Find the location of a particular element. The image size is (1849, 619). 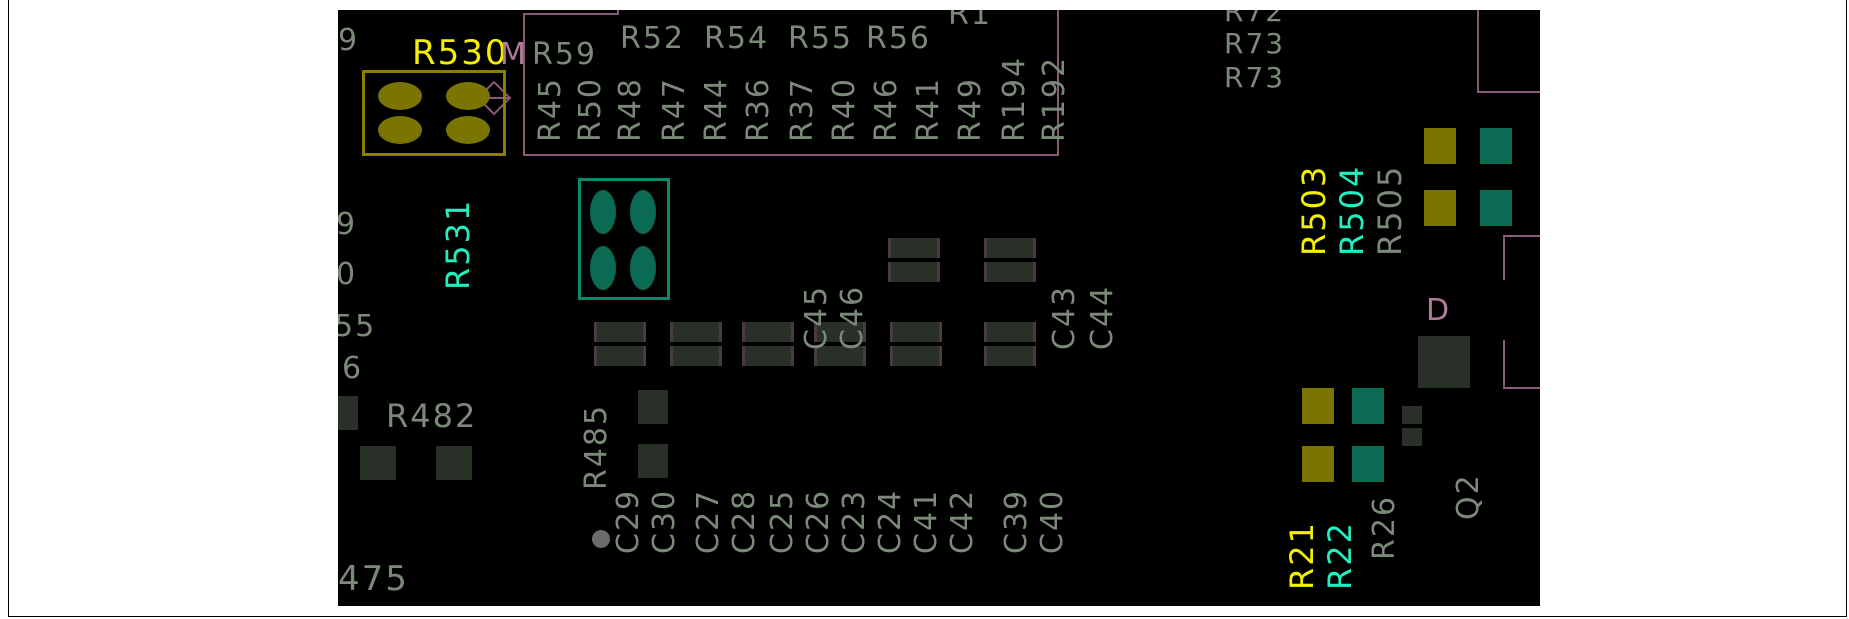

label-c45: C45 is located at coordinates (816, 317).